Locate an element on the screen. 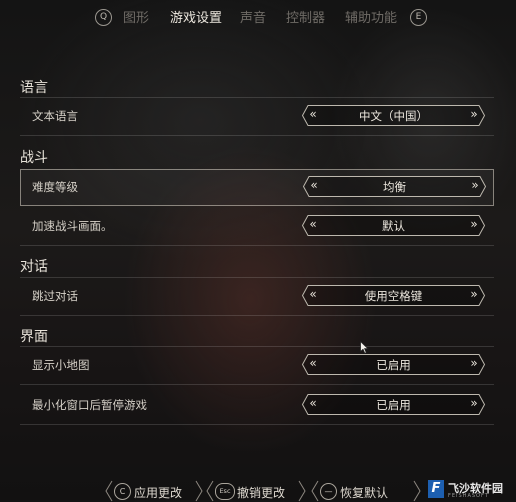 The width and height of the screenshot is (516, 502). prev-tab-key-icon: Q is located at coordinates (103, 17).